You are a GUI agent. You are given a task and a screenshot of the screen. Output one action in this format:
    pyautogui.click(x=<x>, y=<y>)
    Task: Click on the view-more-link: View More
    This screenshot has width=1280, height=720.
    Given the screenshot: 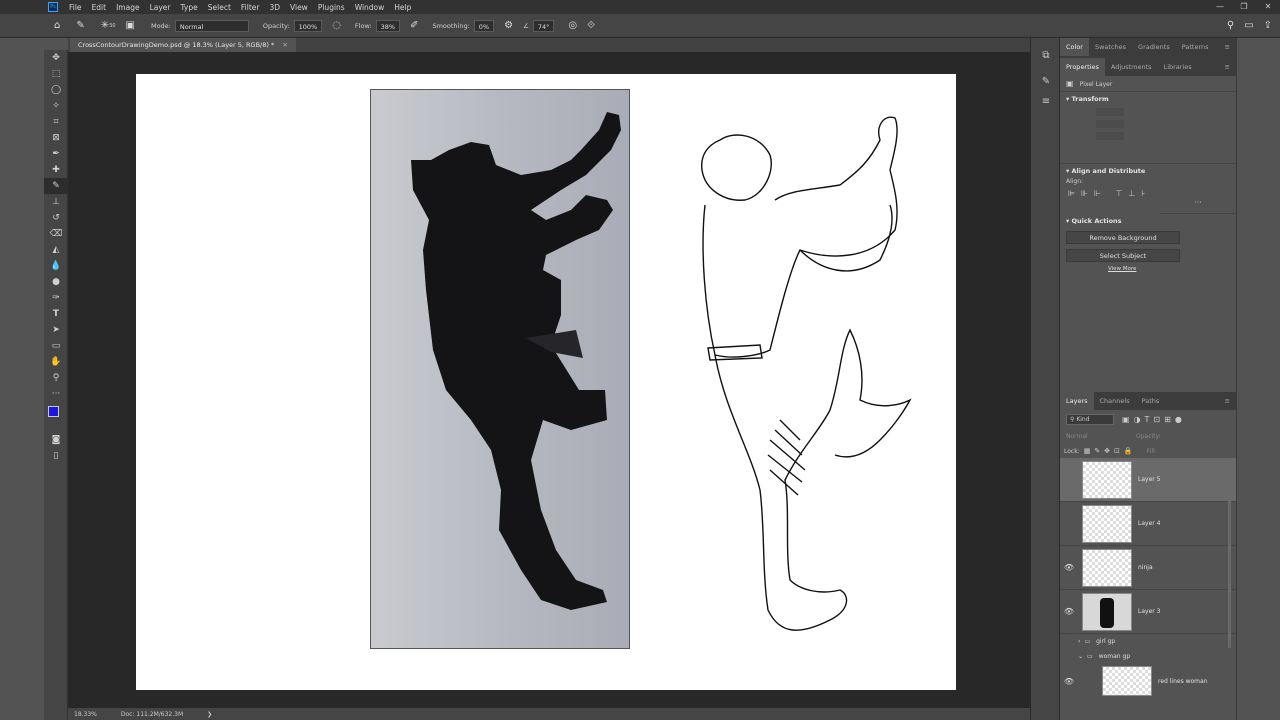 What is the action you would take?
    pyautogui.click(x=1172, y=269)
    